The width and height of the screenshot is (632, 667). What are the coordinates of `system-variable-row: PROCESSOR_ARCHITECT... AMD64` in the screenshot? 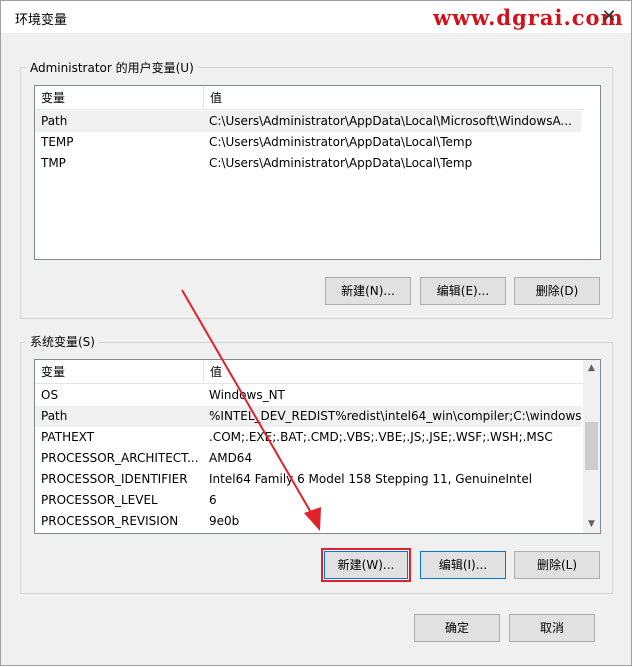 It's located at (308, 458).